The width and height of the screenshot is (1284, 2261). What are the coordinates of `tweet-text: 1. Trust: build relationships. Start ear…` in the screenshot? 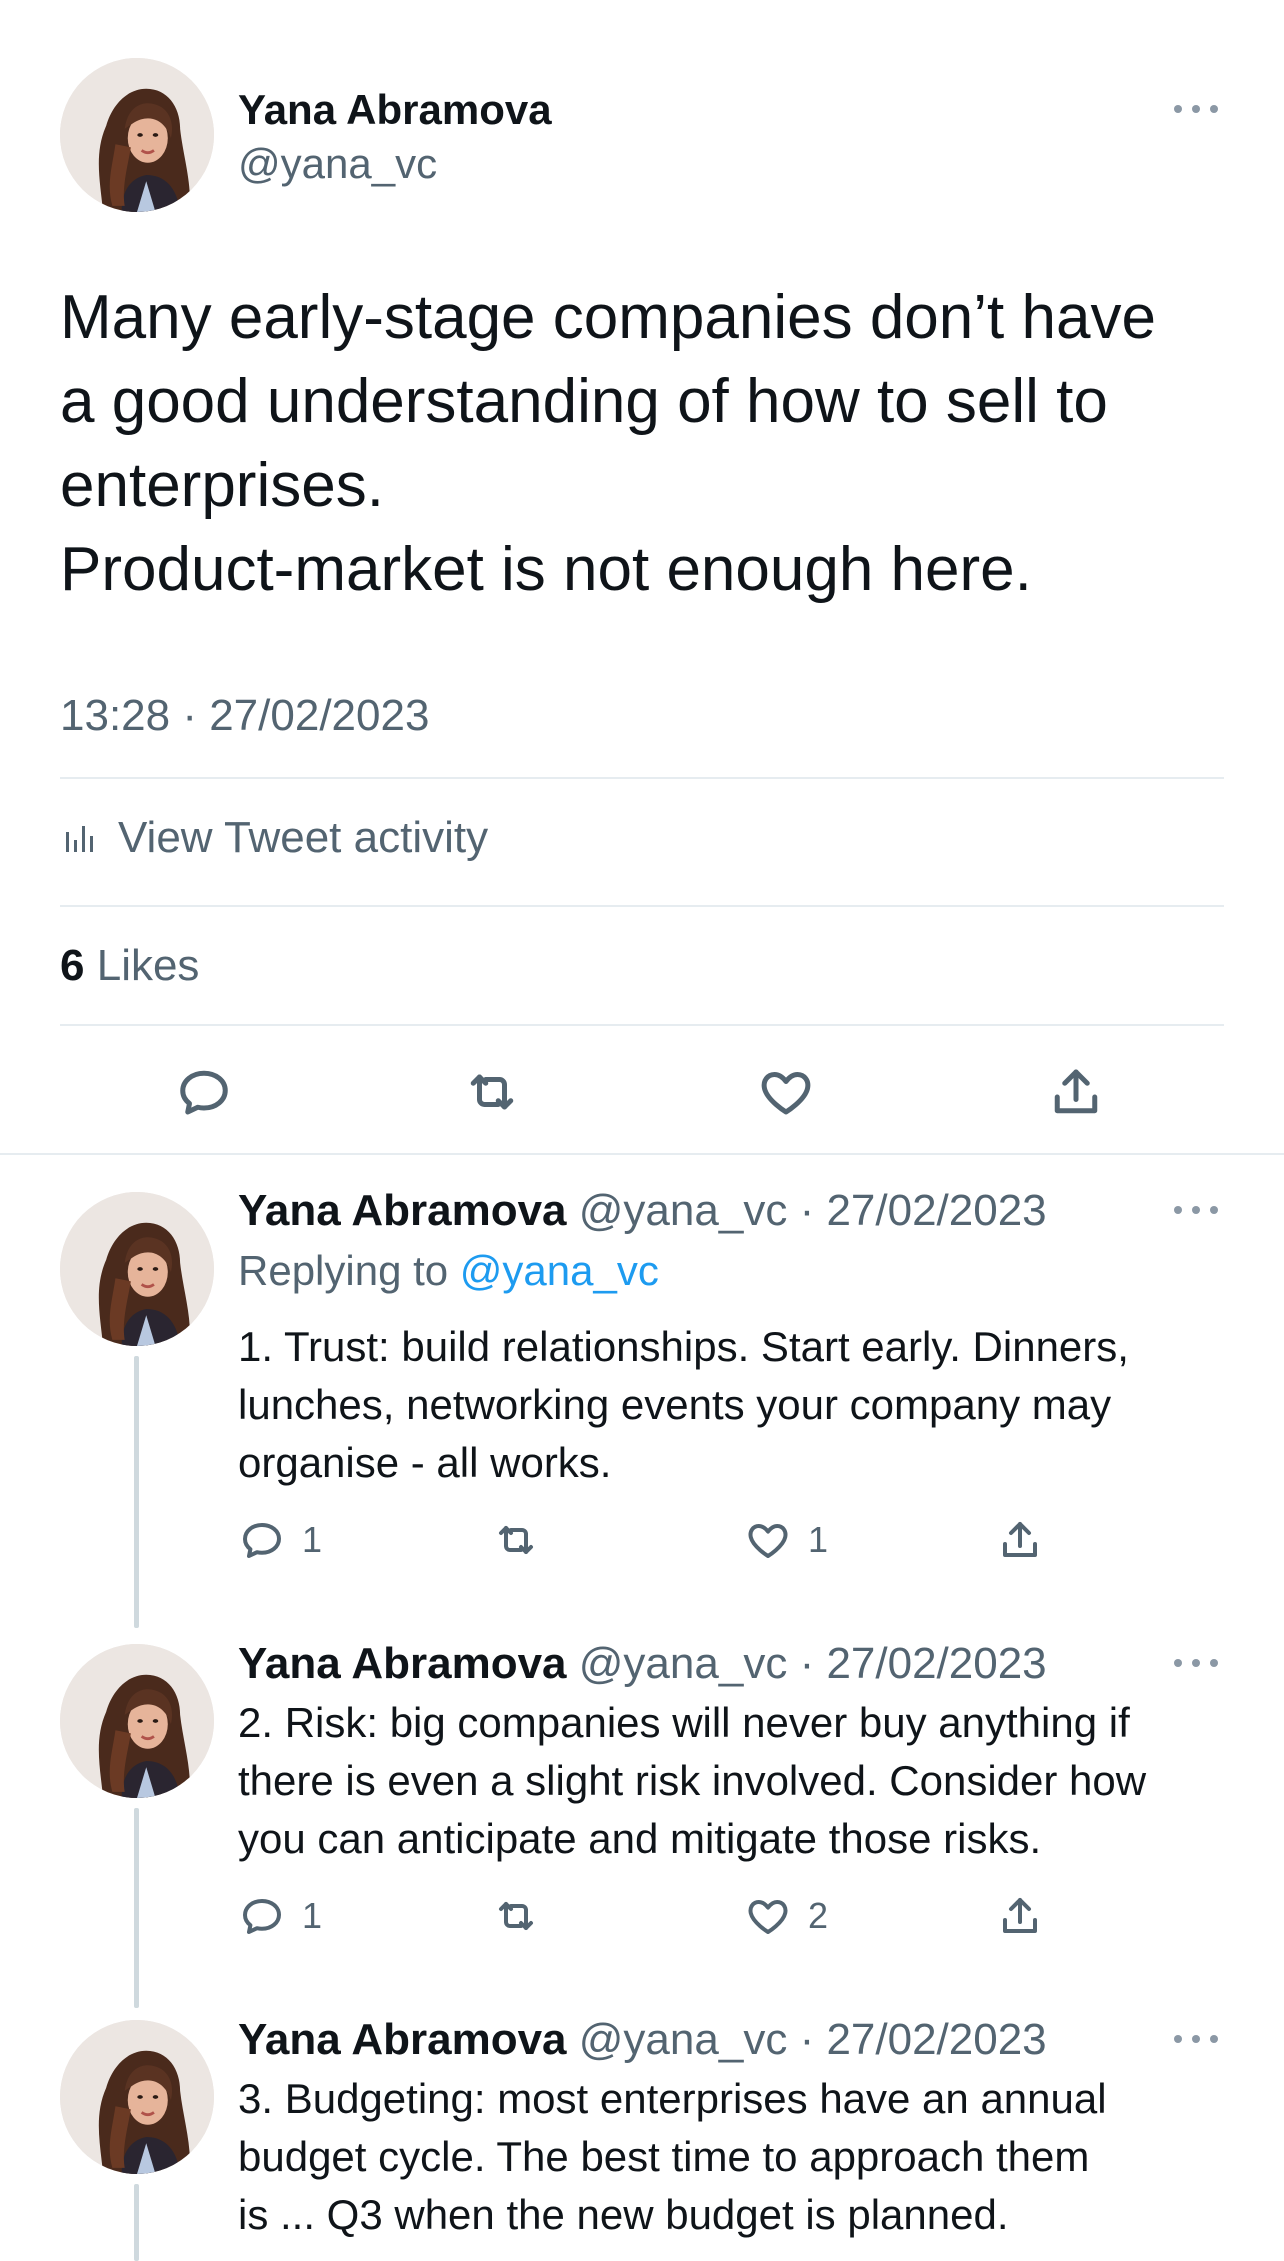 It's located at (738, 1405).